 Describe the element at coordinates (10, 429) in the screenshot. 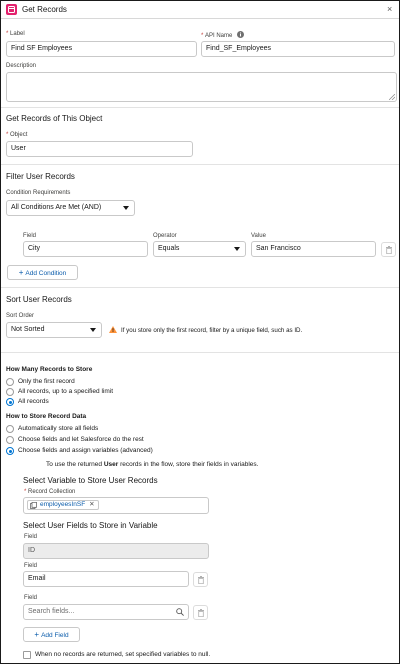

I see `radio-auto-store` at that location.